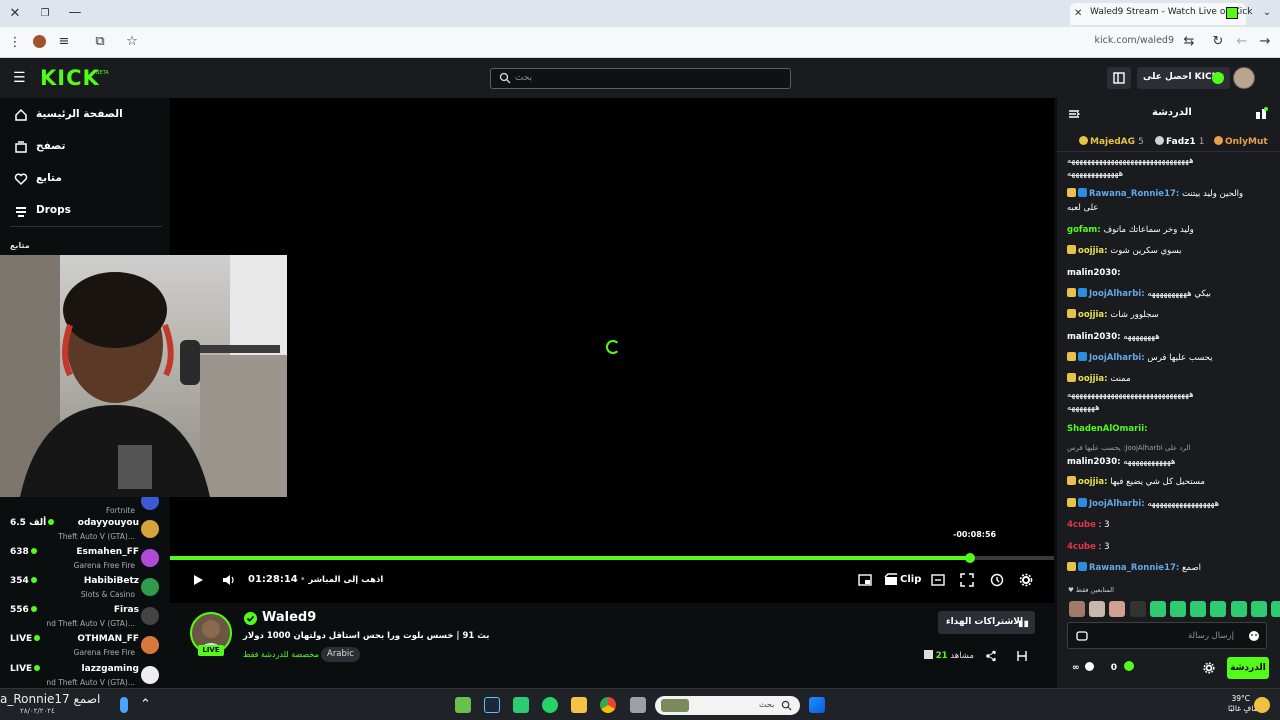 The width and height of the screenshot is (1280, 720). What do you see at coordinates (70, 78) in the screenshot?
I see `kick-logo: KICK` at bounding box center [70, 78].